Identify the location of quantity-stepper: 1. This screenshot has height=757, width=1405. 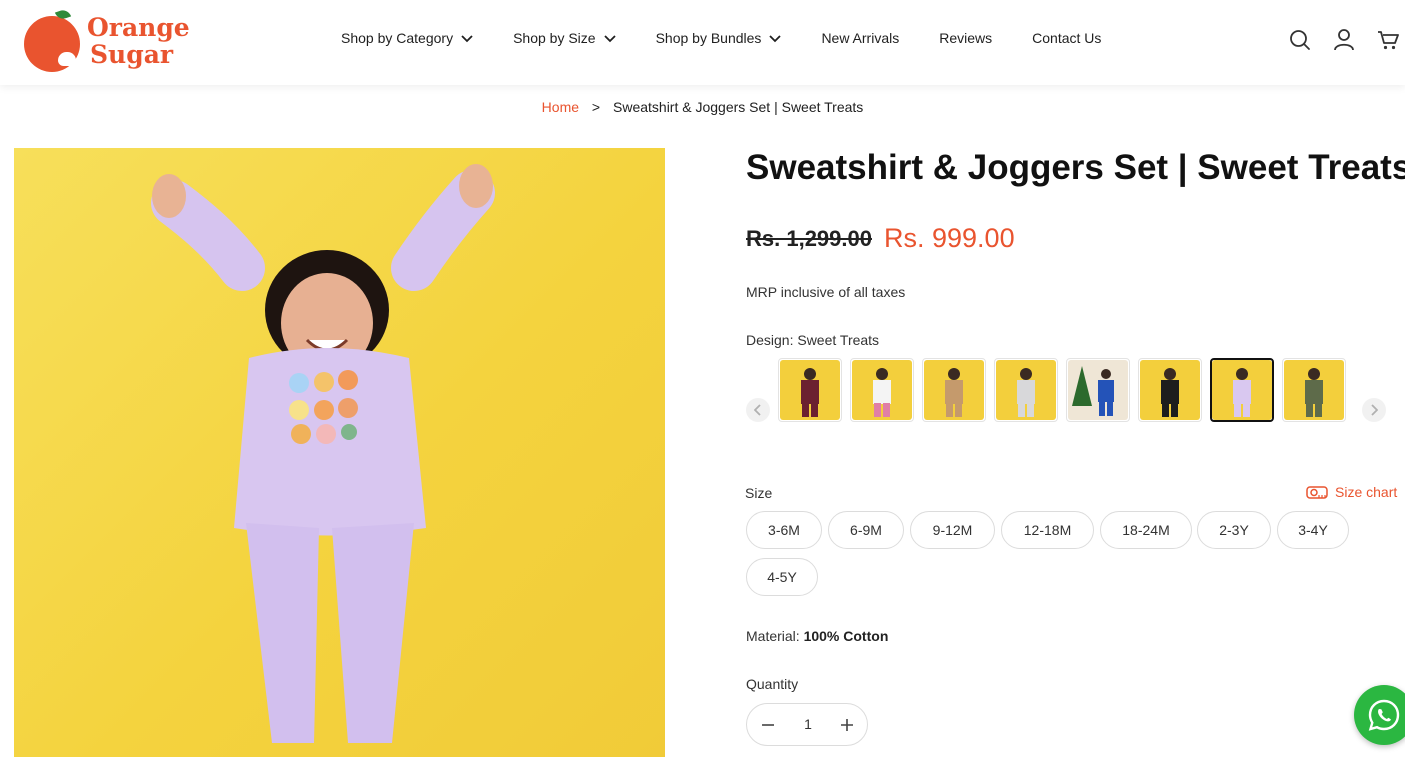
(807, 724).